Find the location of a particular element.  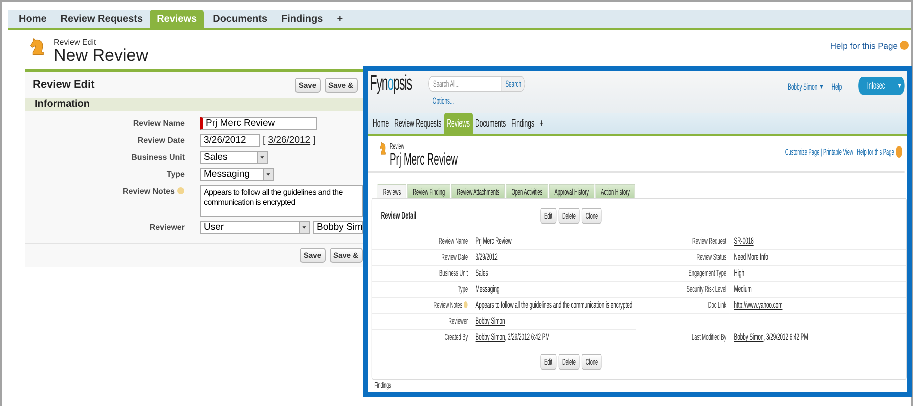

sub-tab: Reviews is located at coordinates (392, 191).